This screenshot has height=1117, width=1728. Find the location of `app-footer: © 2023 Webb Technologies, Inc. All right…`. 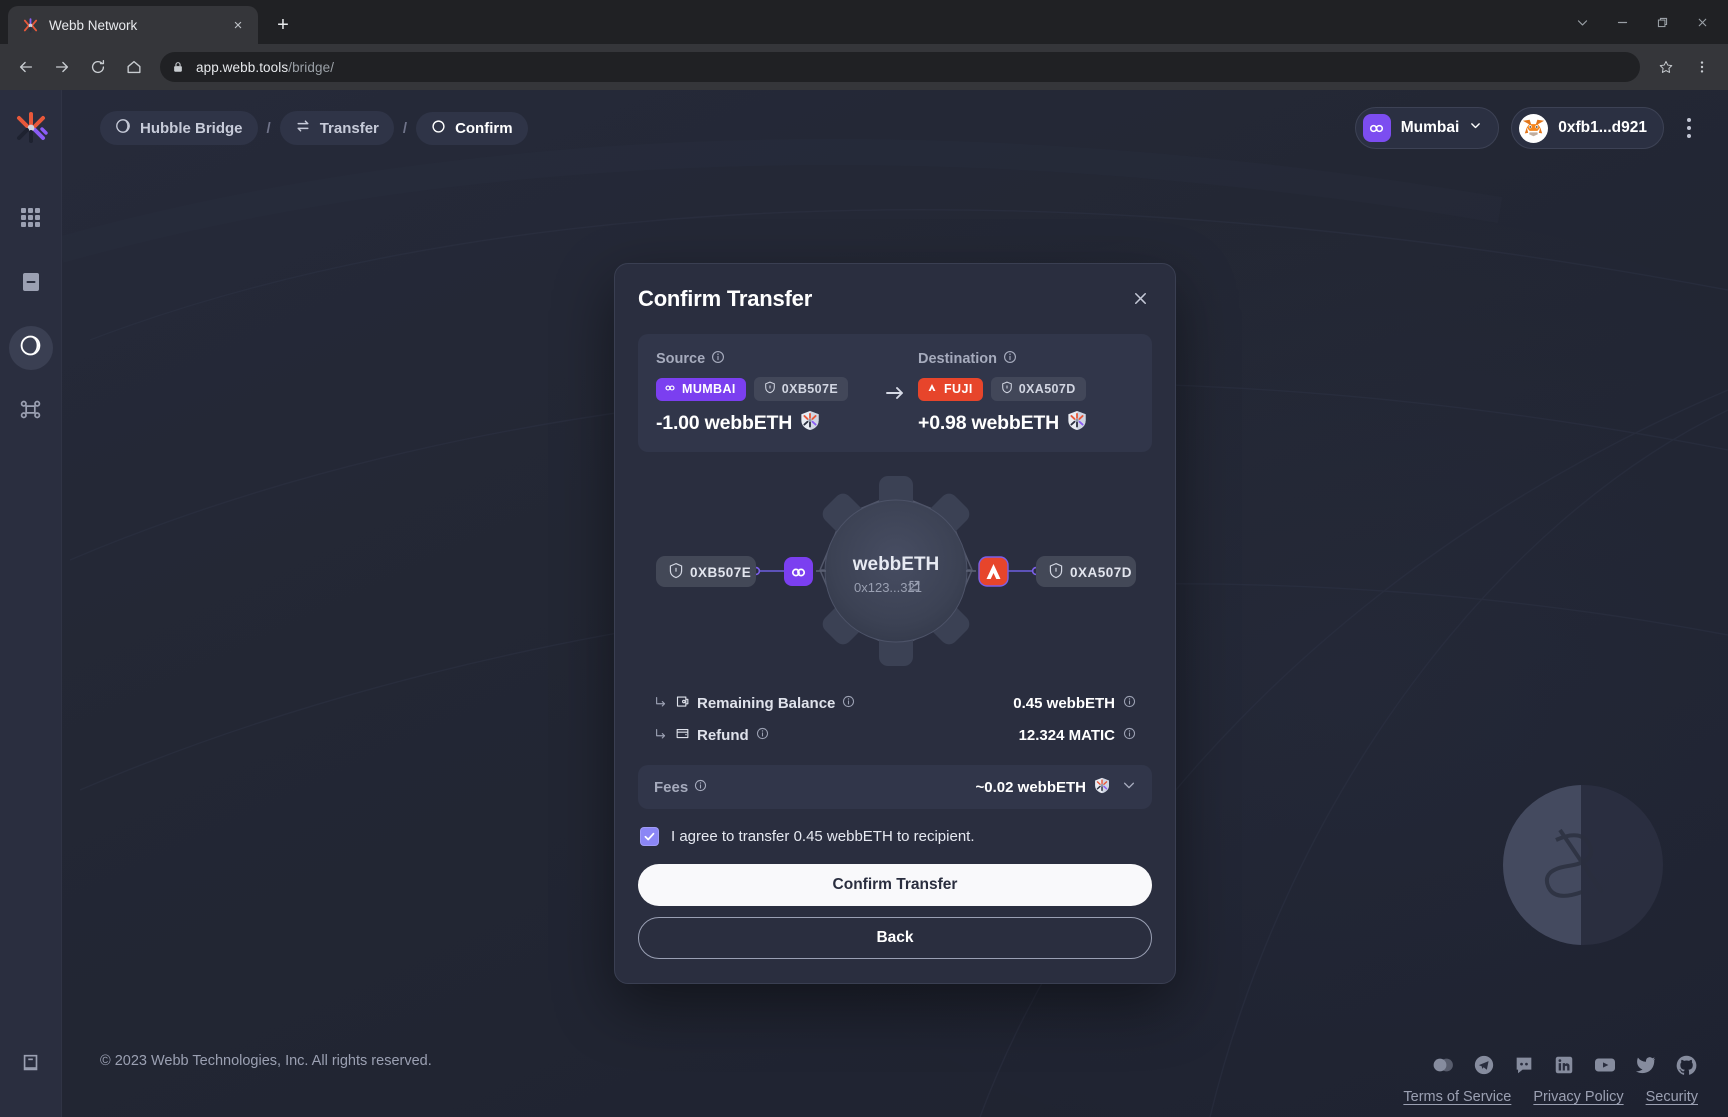

app-footer: © 2023 Webb Technologies, Inc. All right… is located at coordinates (895, 1073).